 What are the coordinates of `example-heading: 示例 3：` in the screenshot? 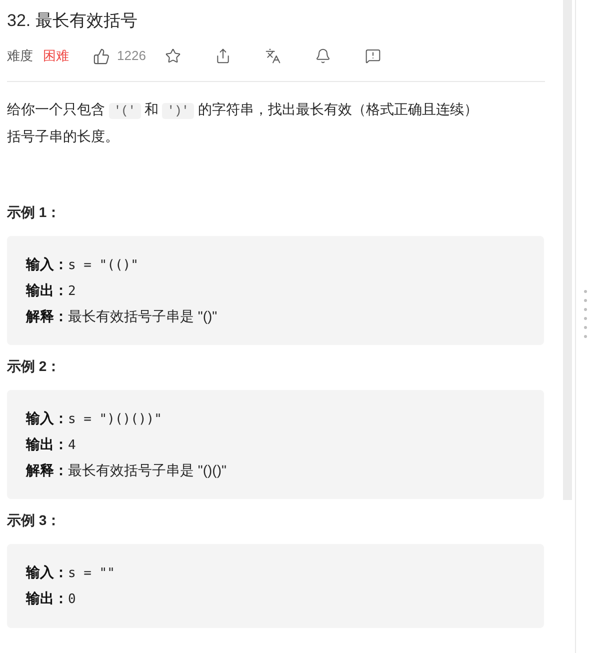 It's located at (34, 520).